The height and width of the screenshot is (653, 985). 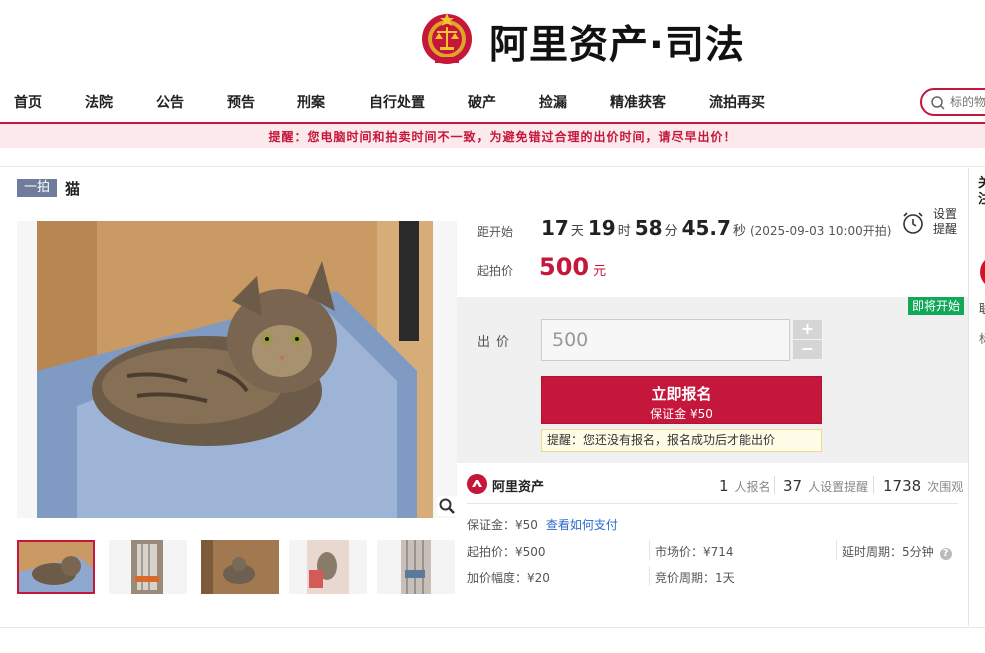 What do you see at coordinates (73, 189) in the screenshot?
I see `item-title: 猫` at bounding box center [73, 189].